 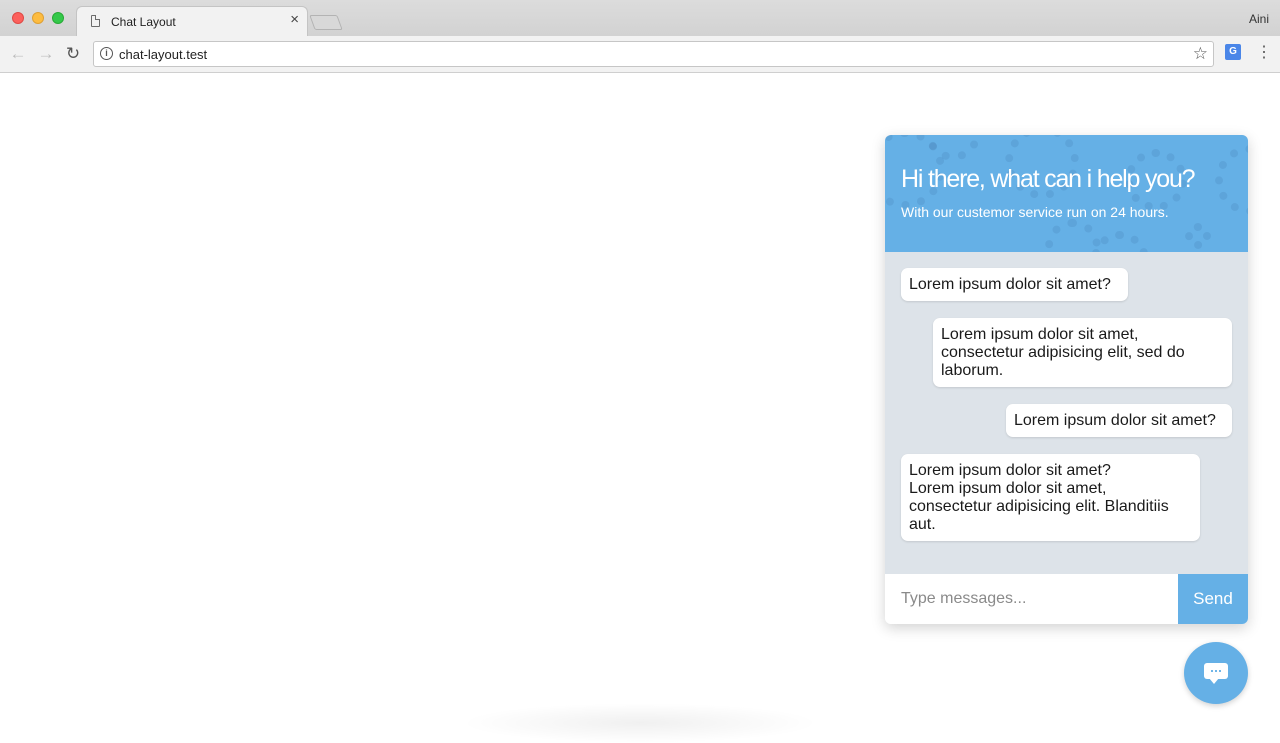 What do you see at coordinates (46, 54) in the screenshot?
I see `forward-arrow-icon: →` at bounding box center [46, 54].